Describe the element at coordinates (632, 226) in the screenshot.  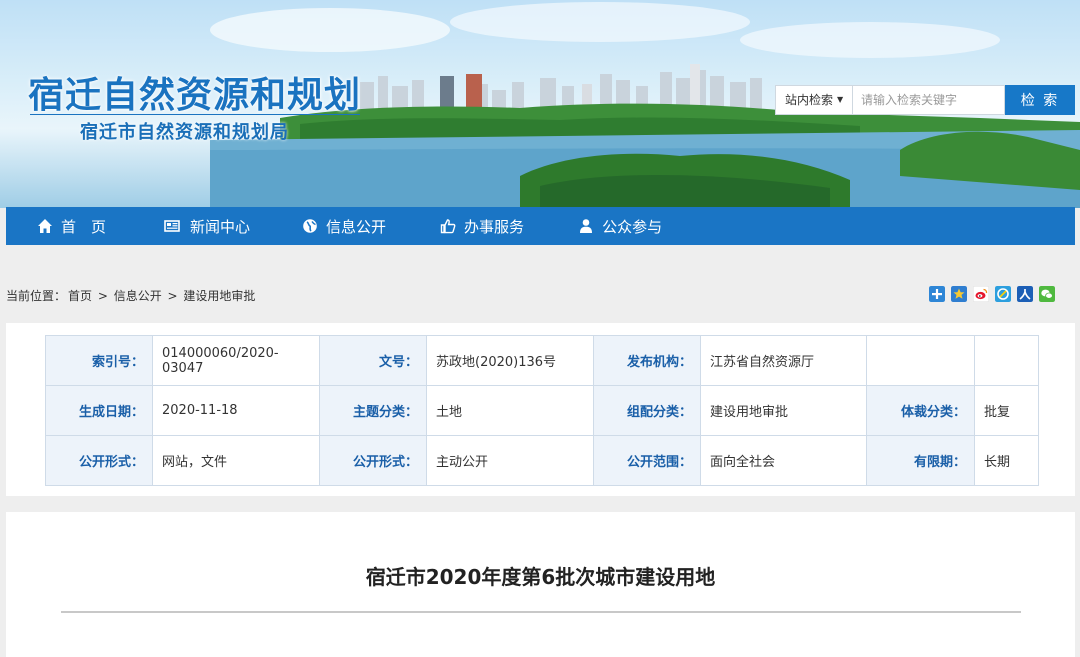
I see `nav-item-label: 公众参与` at that location.